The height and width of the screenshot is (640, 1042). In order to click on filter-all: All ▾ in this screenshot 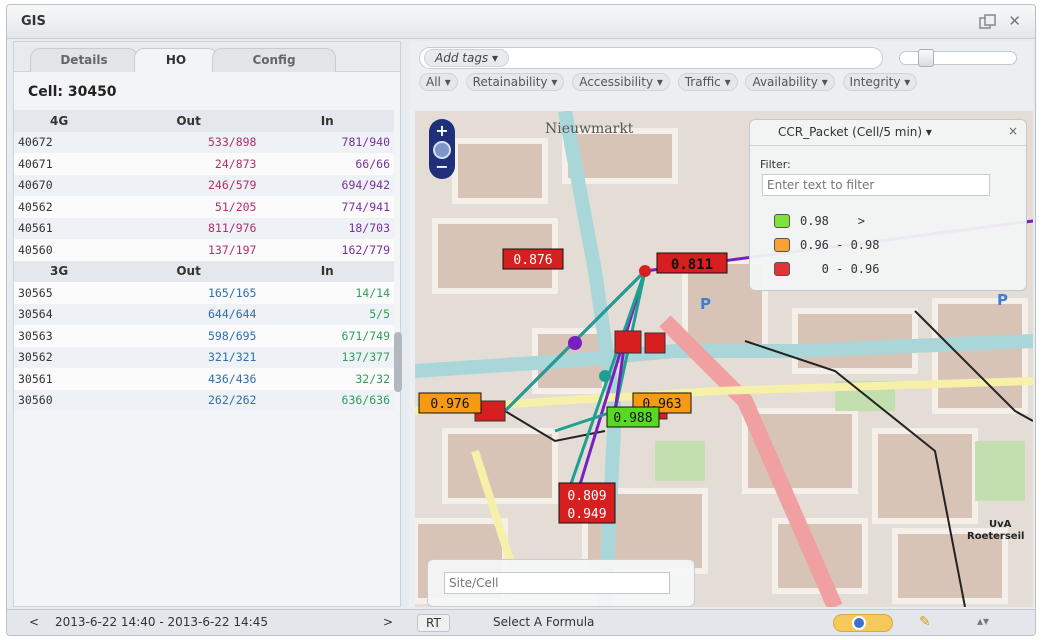, I will do `click(438, 82)`.